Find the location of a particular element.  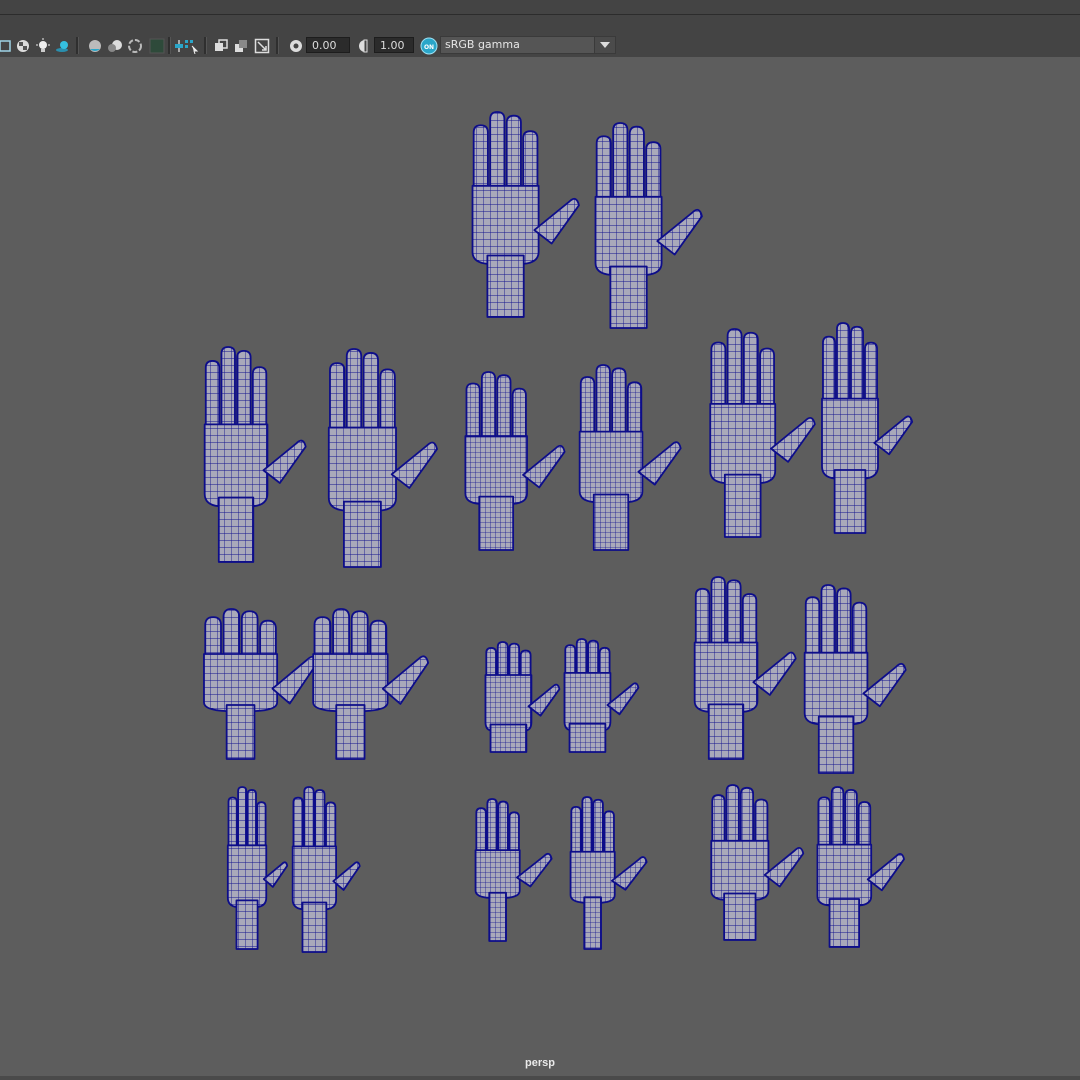

backface-culling-icon is located at coordinates (262, 46).